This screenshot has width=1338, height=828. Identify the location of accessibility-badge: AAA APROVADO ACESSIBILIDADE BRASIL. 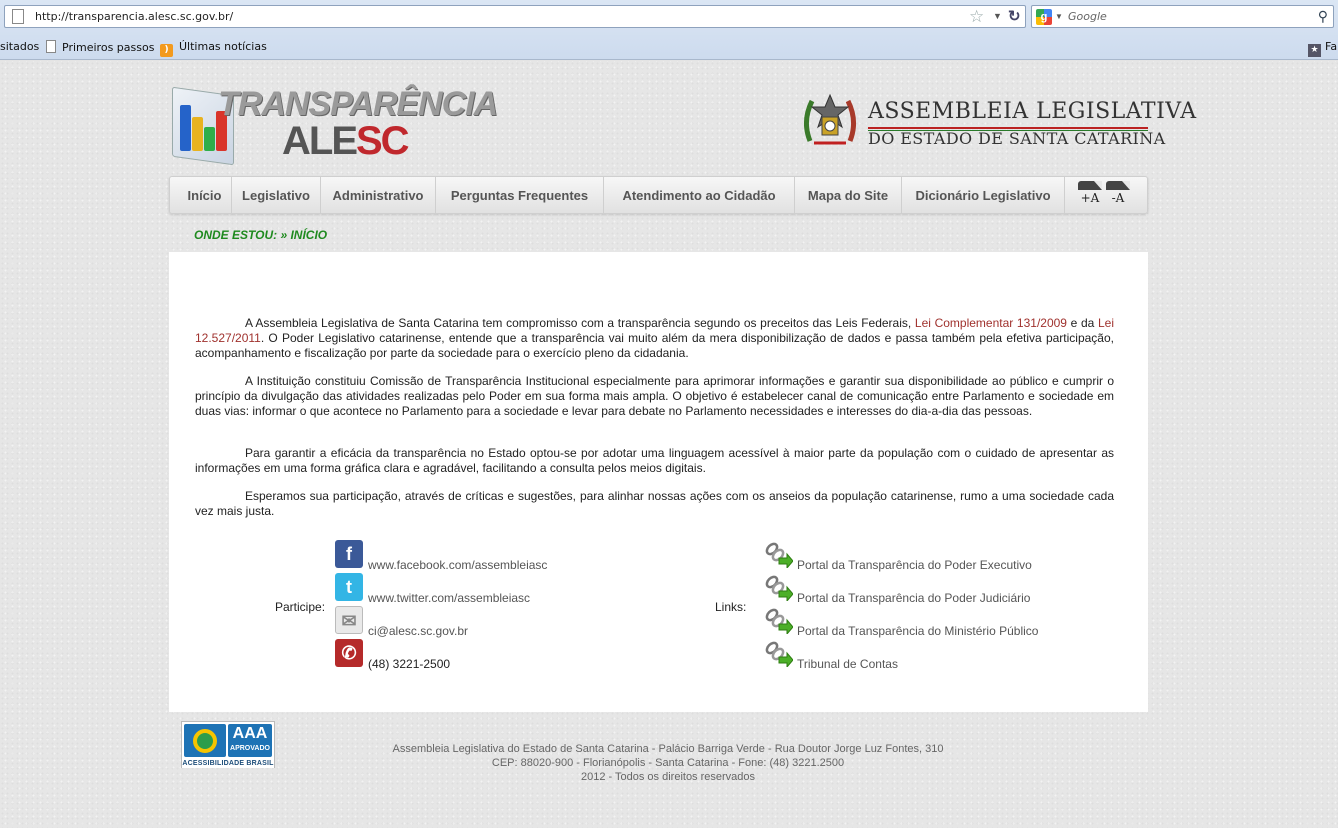
(228, 744).